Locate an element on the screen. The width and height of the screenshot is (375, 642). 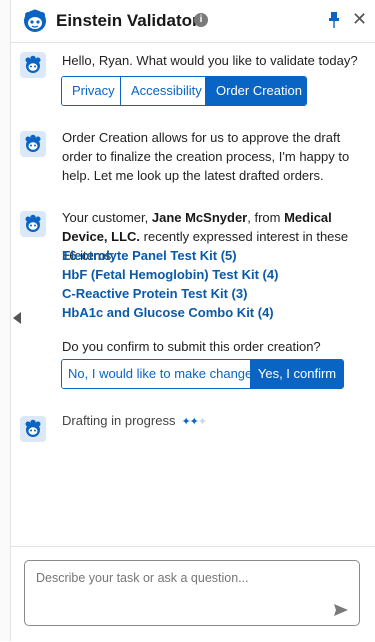
option-privacy: Privacy is located at coordinates (91, 91).